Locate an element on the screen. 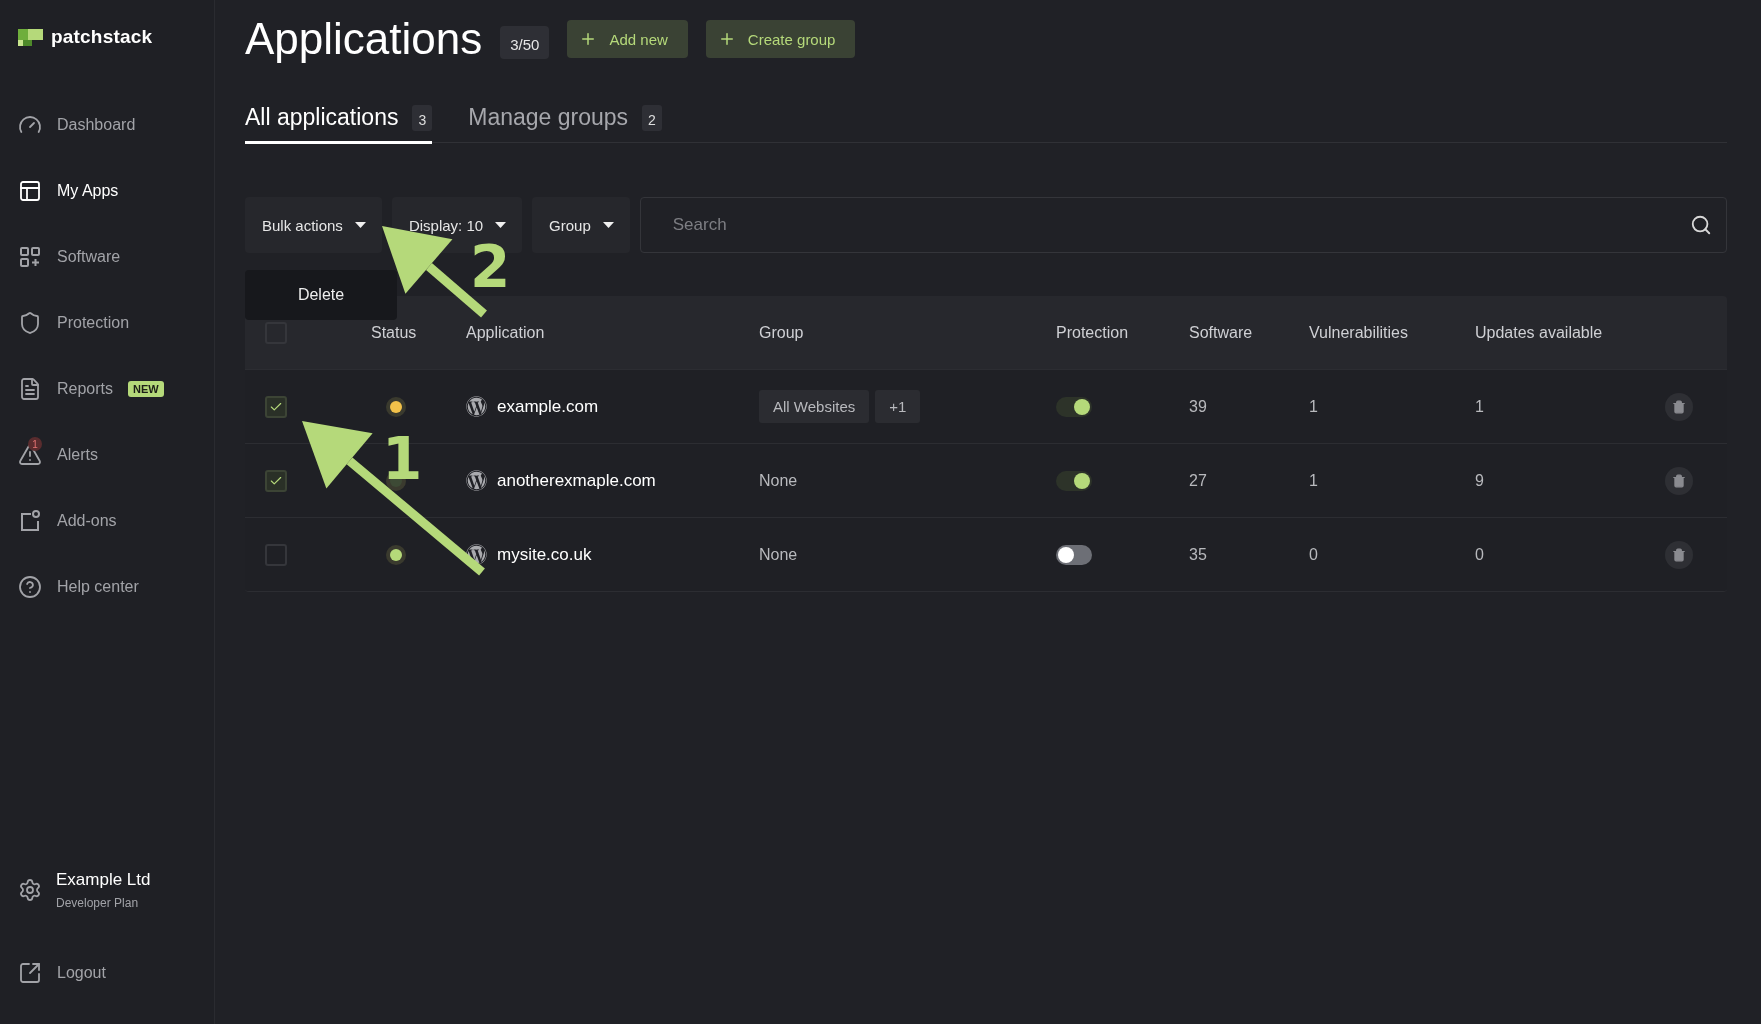 The height and width of the screenshot is (1024, 1761). logout-link: Logout is located at coordinates (116, 973).